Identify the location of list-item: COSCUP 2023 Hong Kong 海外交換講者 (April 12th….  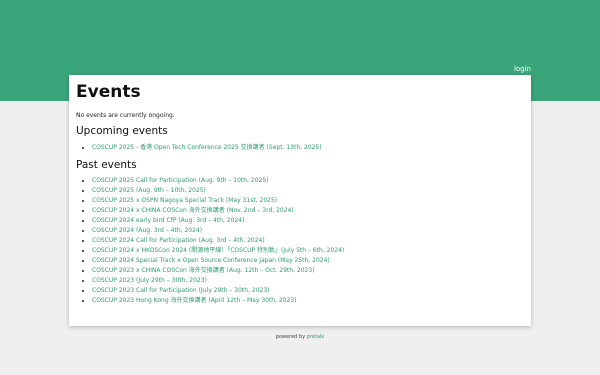
(308, 301).